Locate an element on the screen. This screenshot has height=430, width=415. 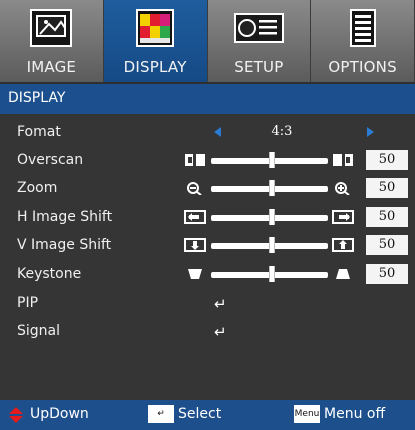
keystone-slider-thumb is located at coordinates (272, 274).